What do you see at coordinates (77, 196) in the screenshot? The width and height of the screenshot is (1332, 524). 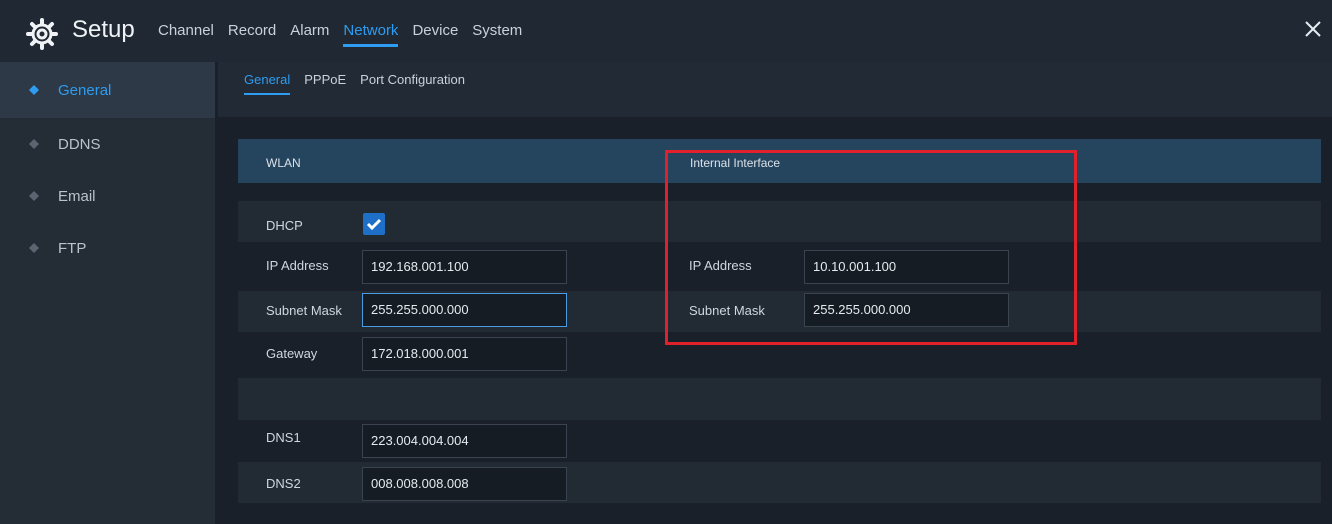 I see `sidebar-item-label: Email` at bounding box center [77, 196].